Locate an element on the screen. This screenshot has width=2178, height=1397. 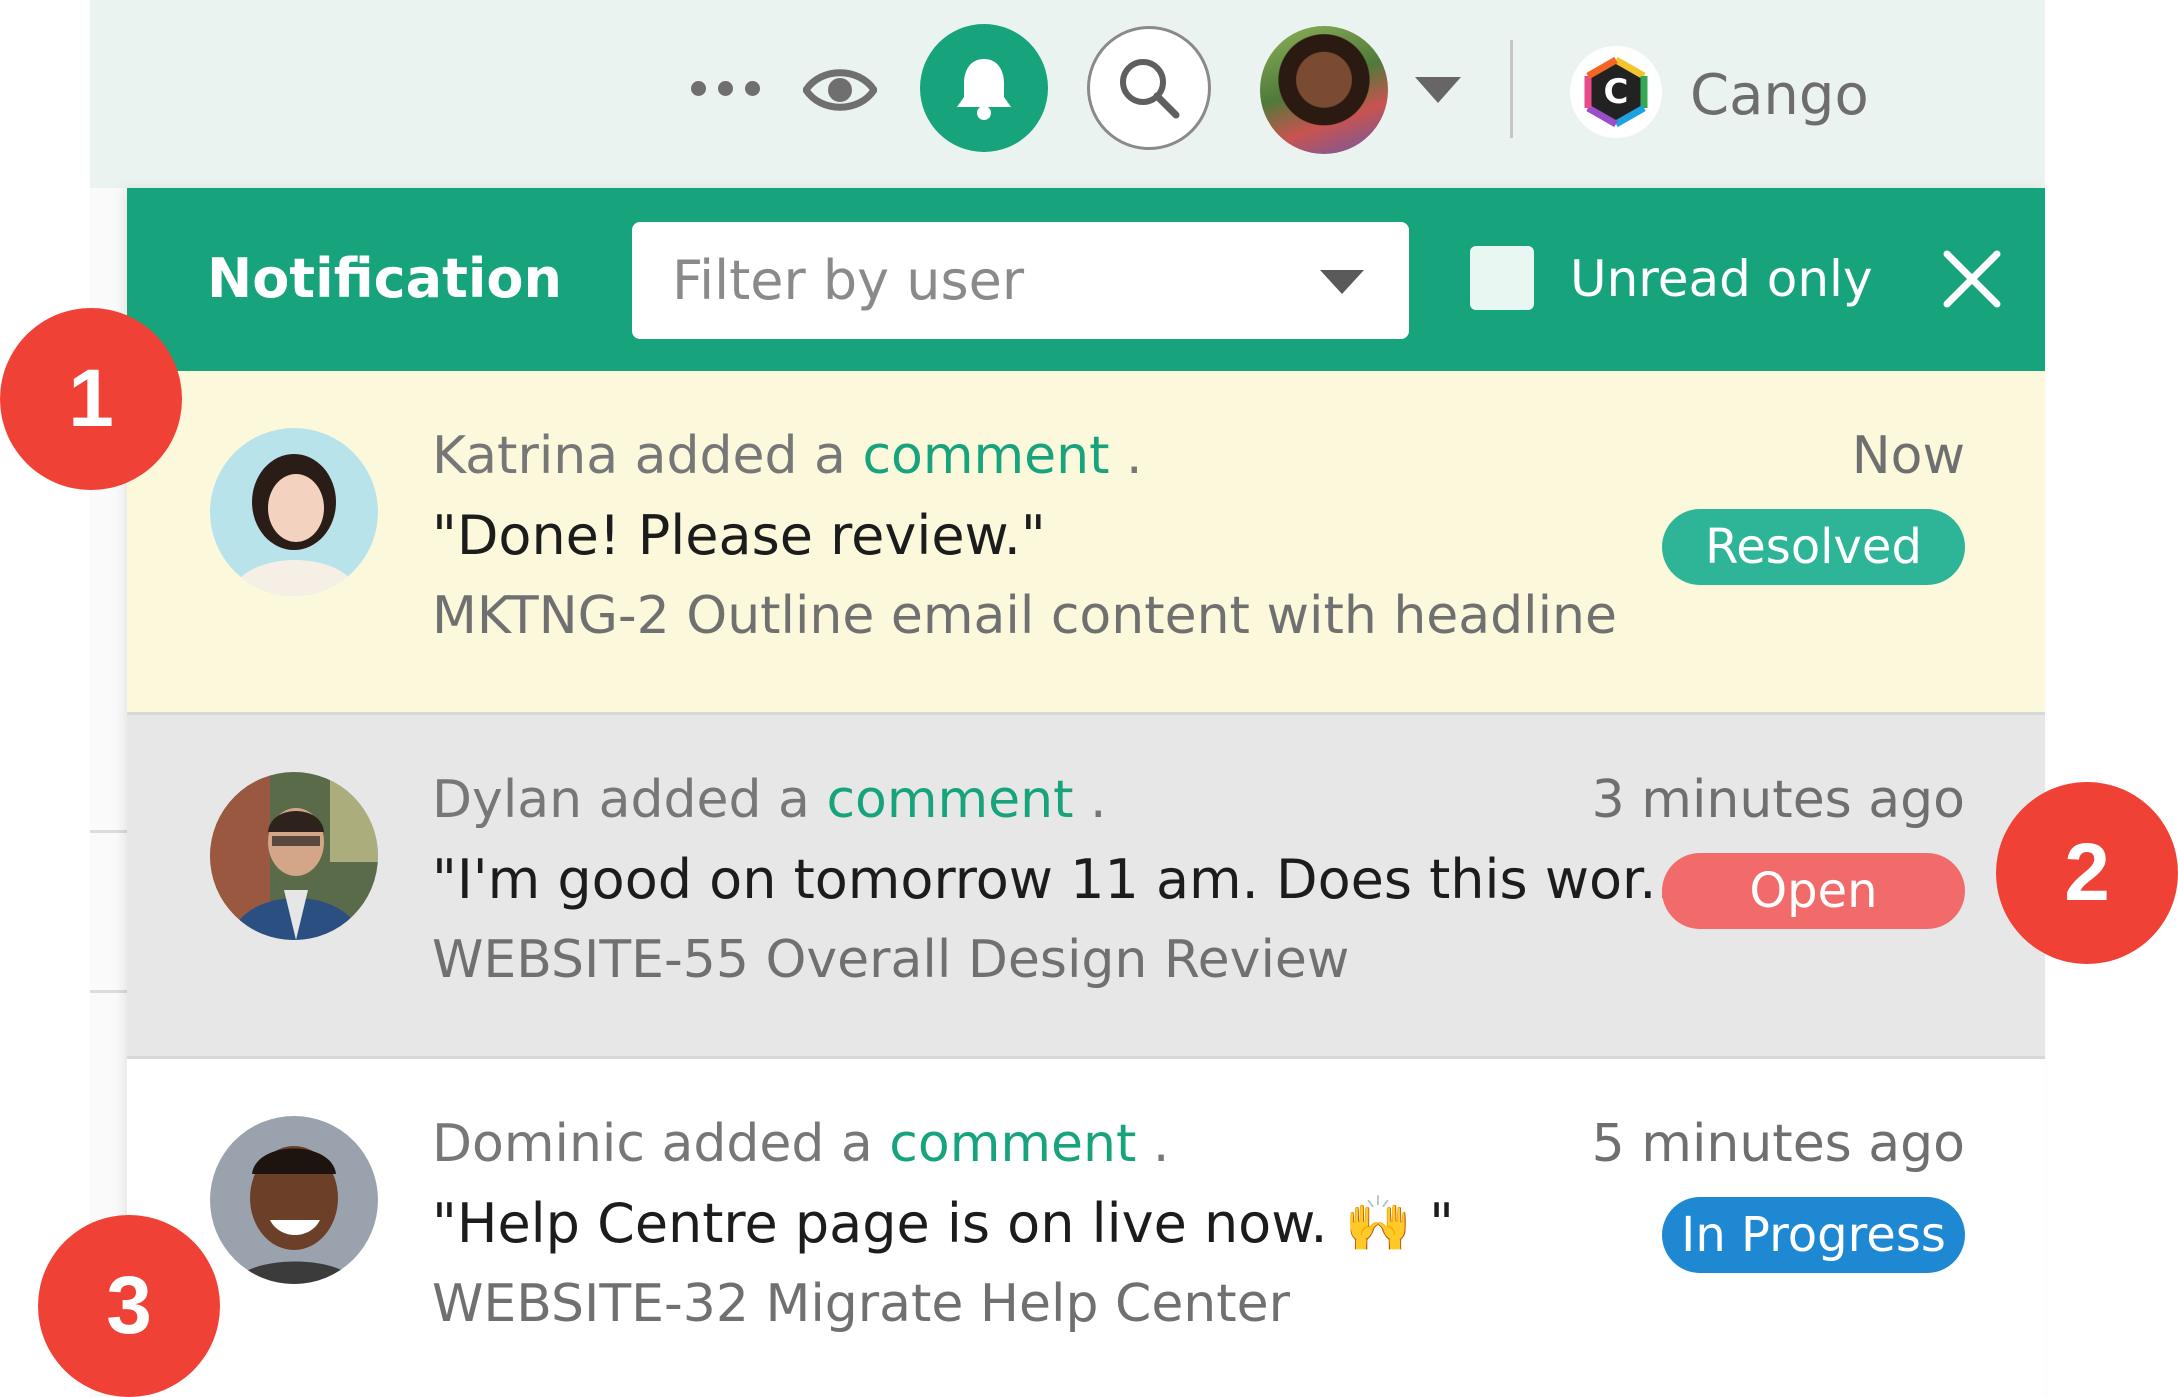
notification-issue: WEBSITE-55 Overall Design Review is located at coordinates (890, 960).